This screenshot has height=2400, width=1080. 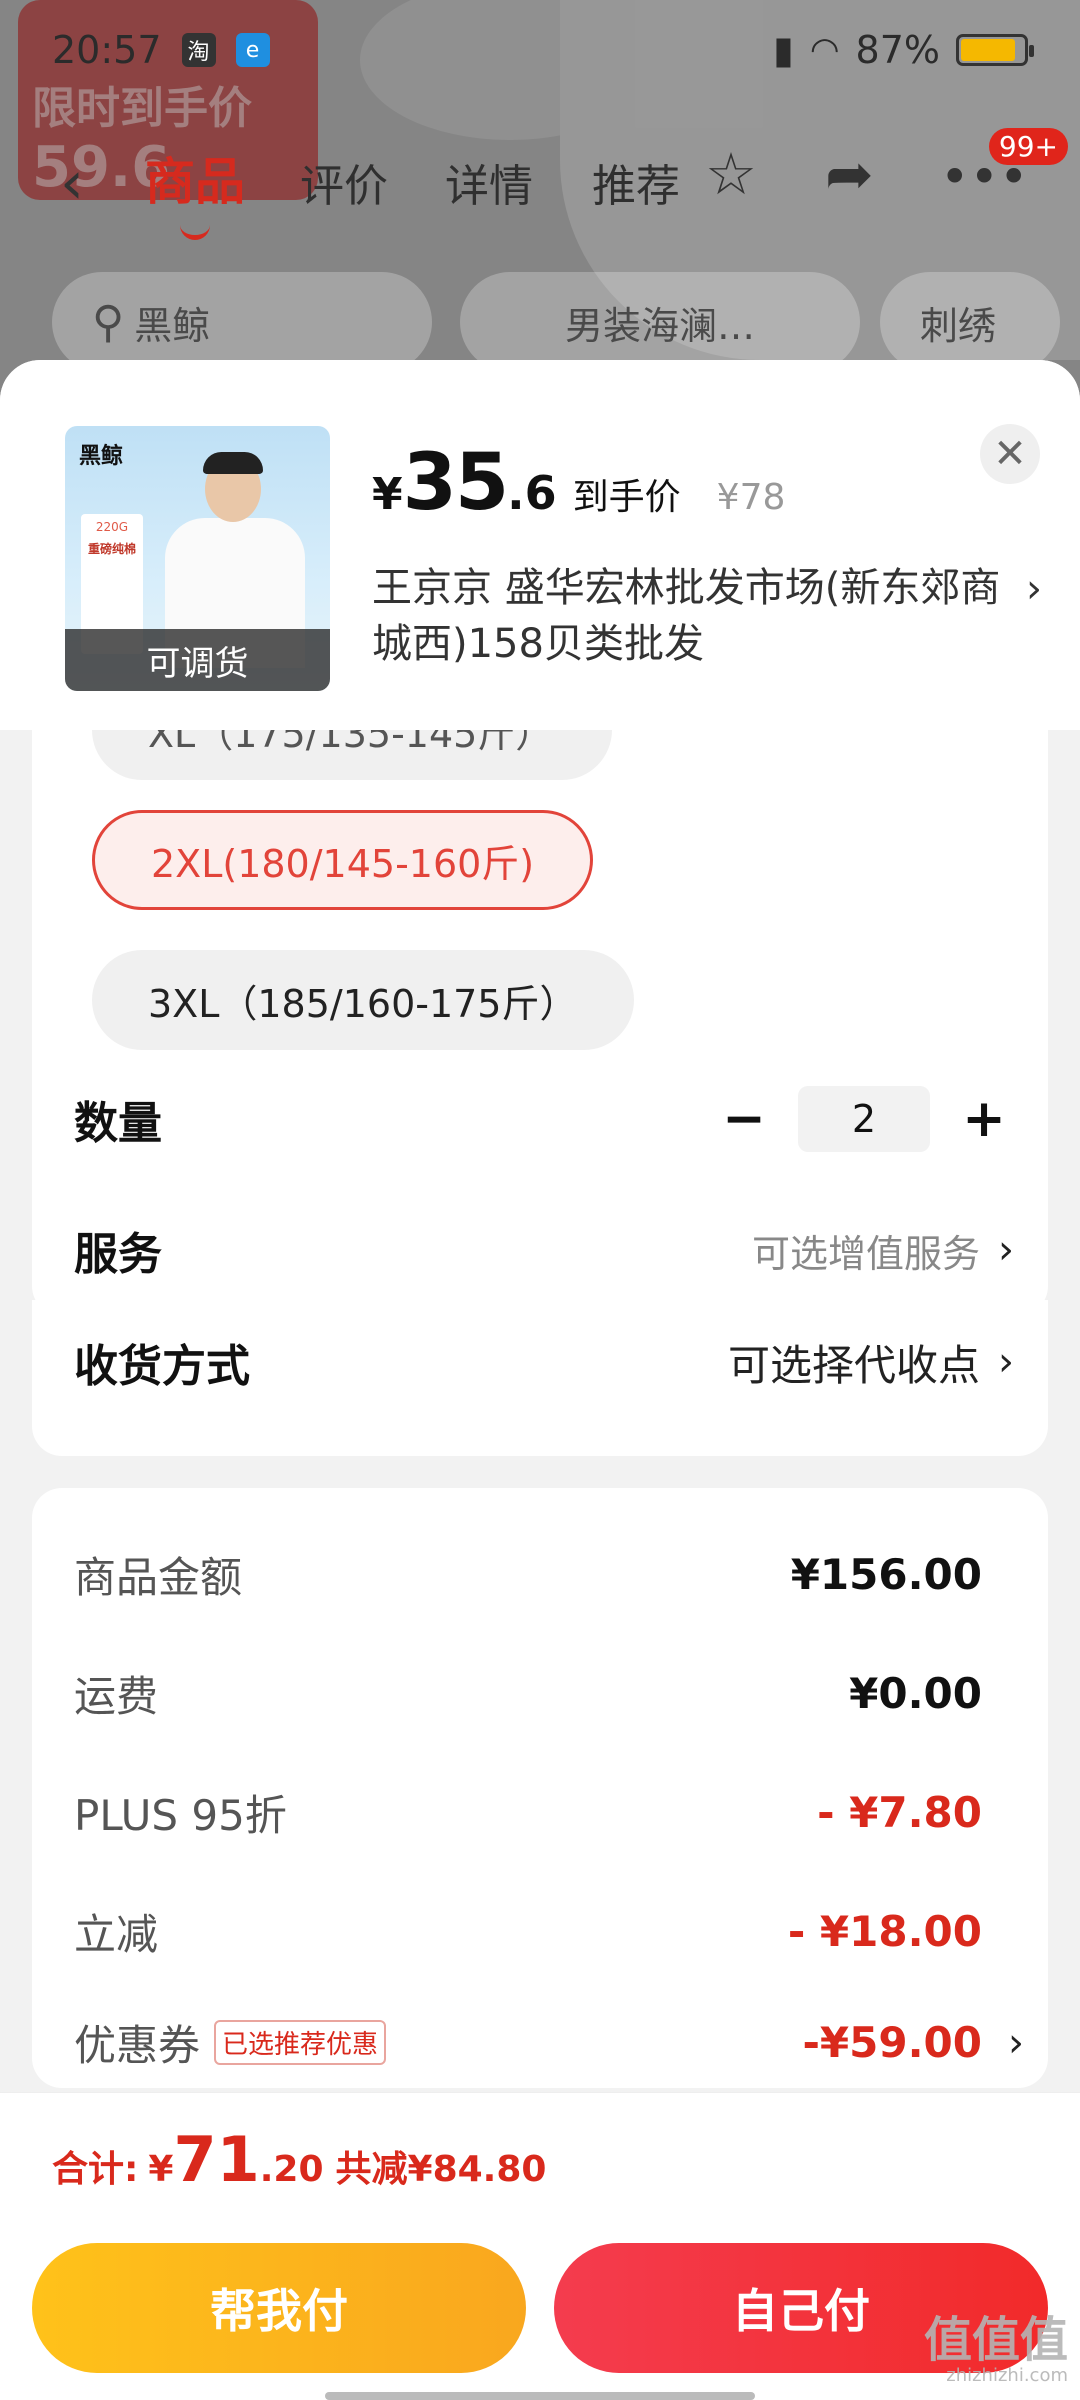 I want to click on status-time: 20:57, so click(x=107, y=50).